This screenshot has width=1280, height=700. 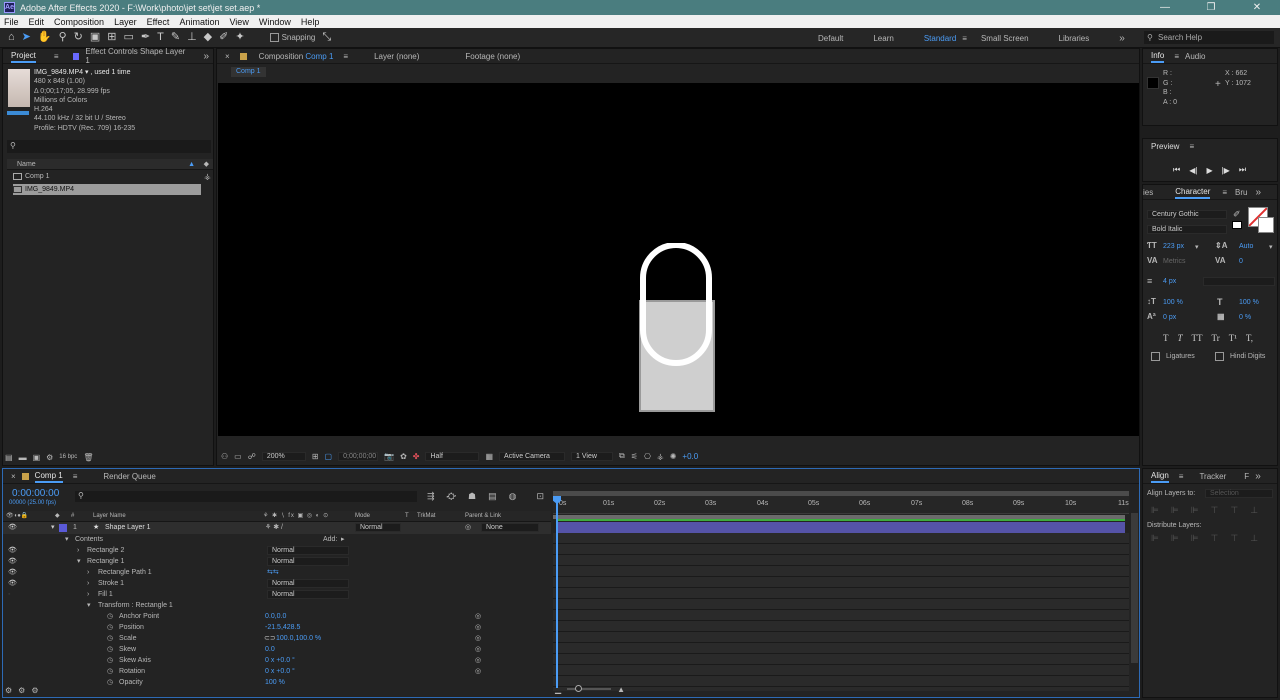 What do you see at coordinates (472, 496) in the screenshot?
I see `shy-layers-icon: ☗` at bounding box center [472, 496].